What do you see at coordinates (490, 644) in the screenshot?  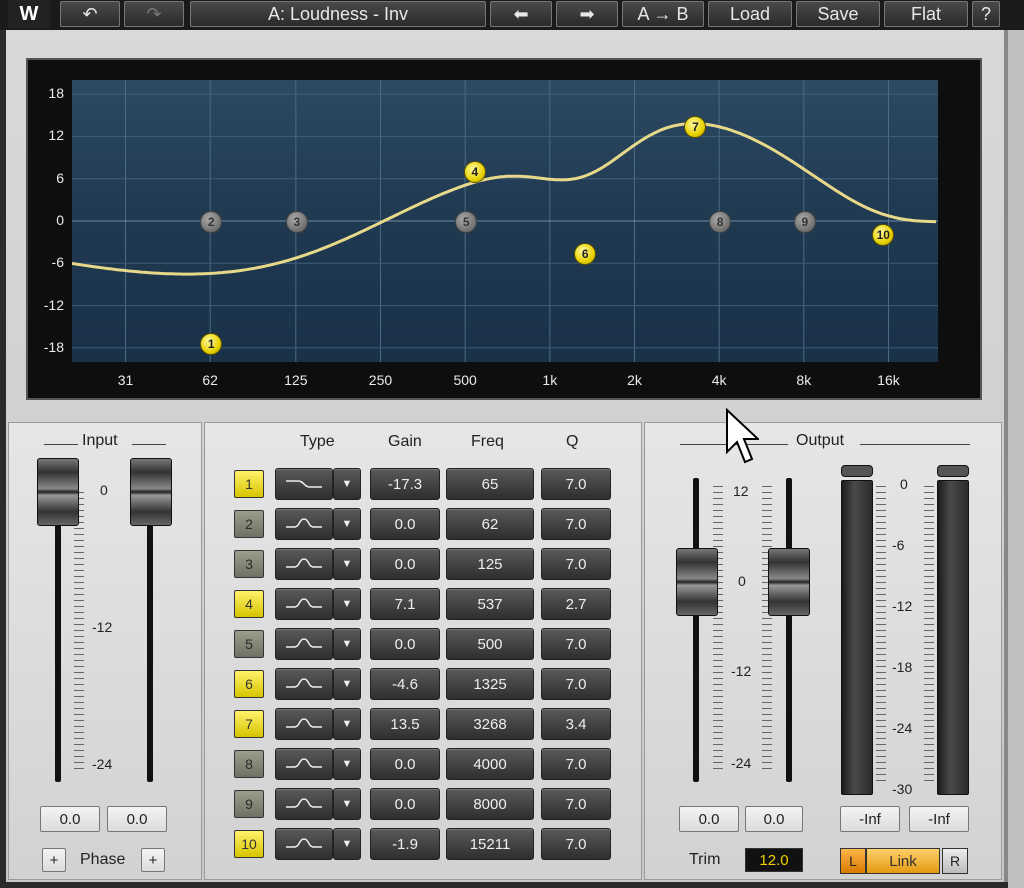 I see `freq-field-5: 500` at bounding box center [490, 644].